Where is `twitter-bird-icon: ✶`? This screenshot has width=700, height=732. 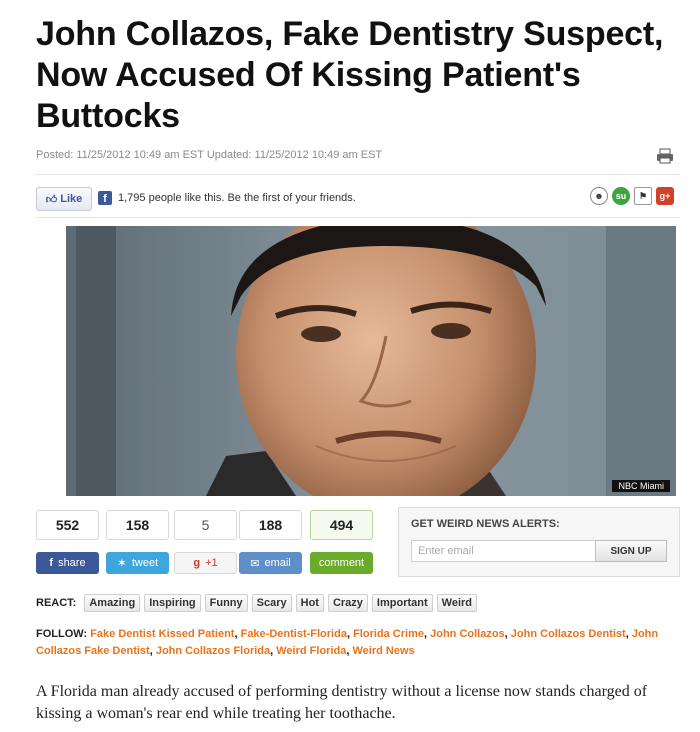
twitter-bird-icon: ✶ is located at coordinates (121, 563).